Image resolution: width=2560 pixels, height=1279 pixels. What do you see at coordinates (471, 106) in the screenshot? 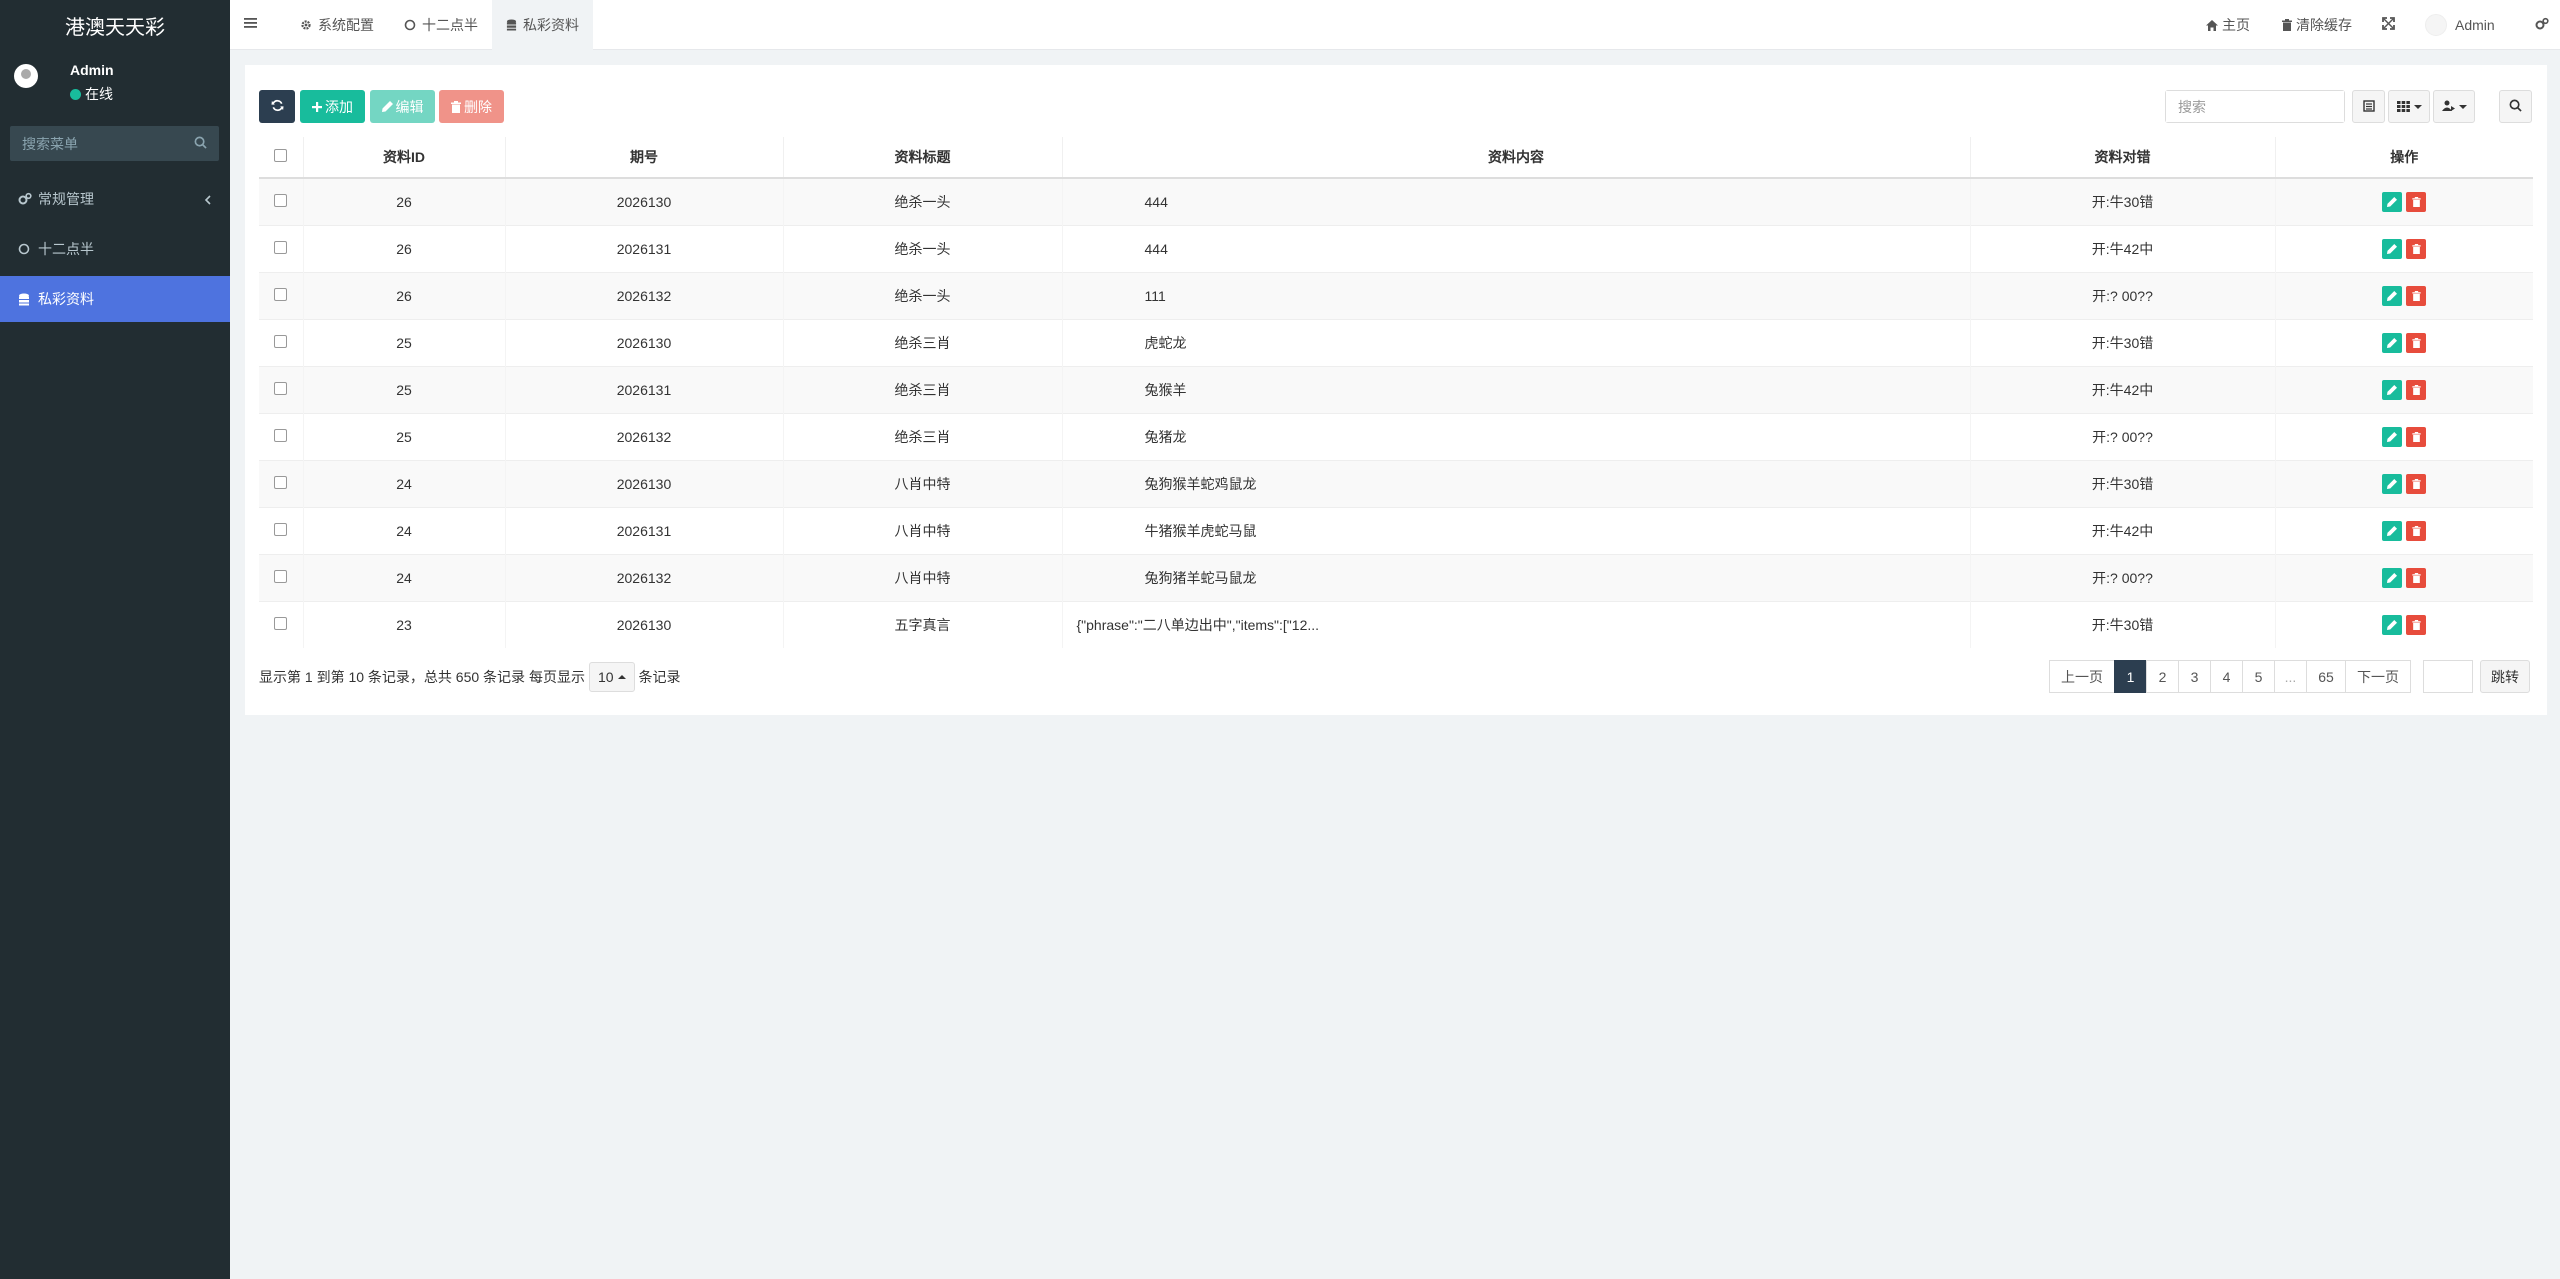
I see `delete-button: 删除` at bounding box center [471, 106].